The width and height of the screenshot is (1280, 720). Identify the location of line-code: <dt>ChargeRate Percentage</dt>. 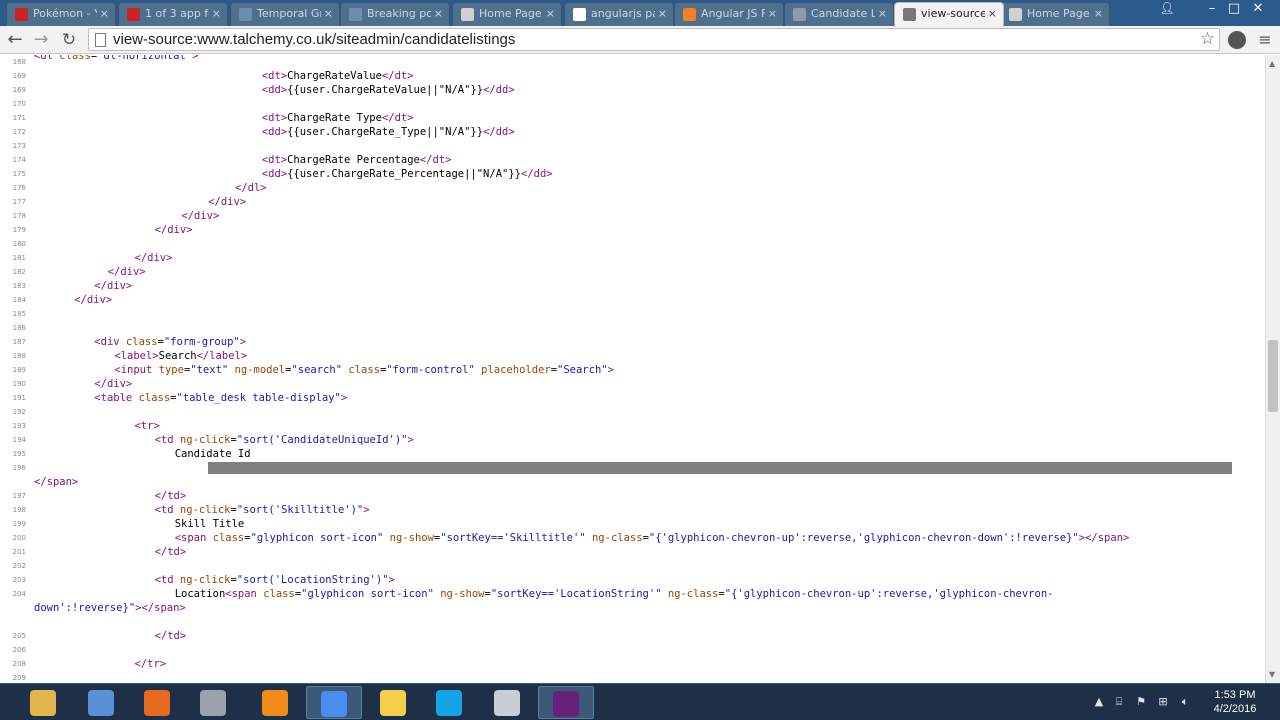
(356, 160).